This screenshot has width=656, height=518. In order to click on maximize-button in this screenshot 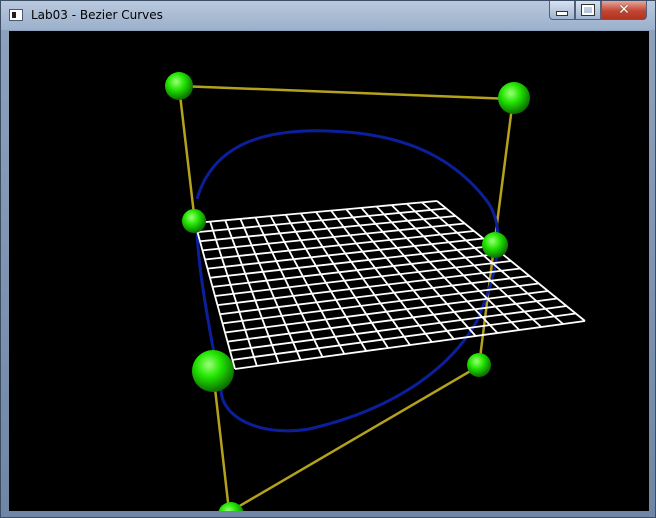, I will do `click(588, 10)`.